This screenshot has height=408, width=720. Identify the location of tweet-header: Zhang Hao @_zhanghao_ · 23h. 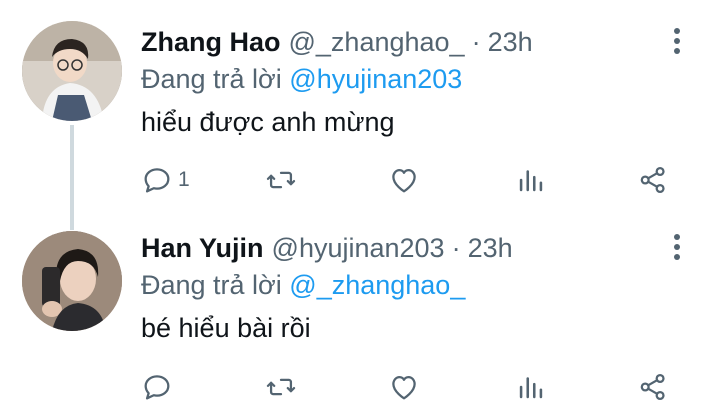
(337, 45).